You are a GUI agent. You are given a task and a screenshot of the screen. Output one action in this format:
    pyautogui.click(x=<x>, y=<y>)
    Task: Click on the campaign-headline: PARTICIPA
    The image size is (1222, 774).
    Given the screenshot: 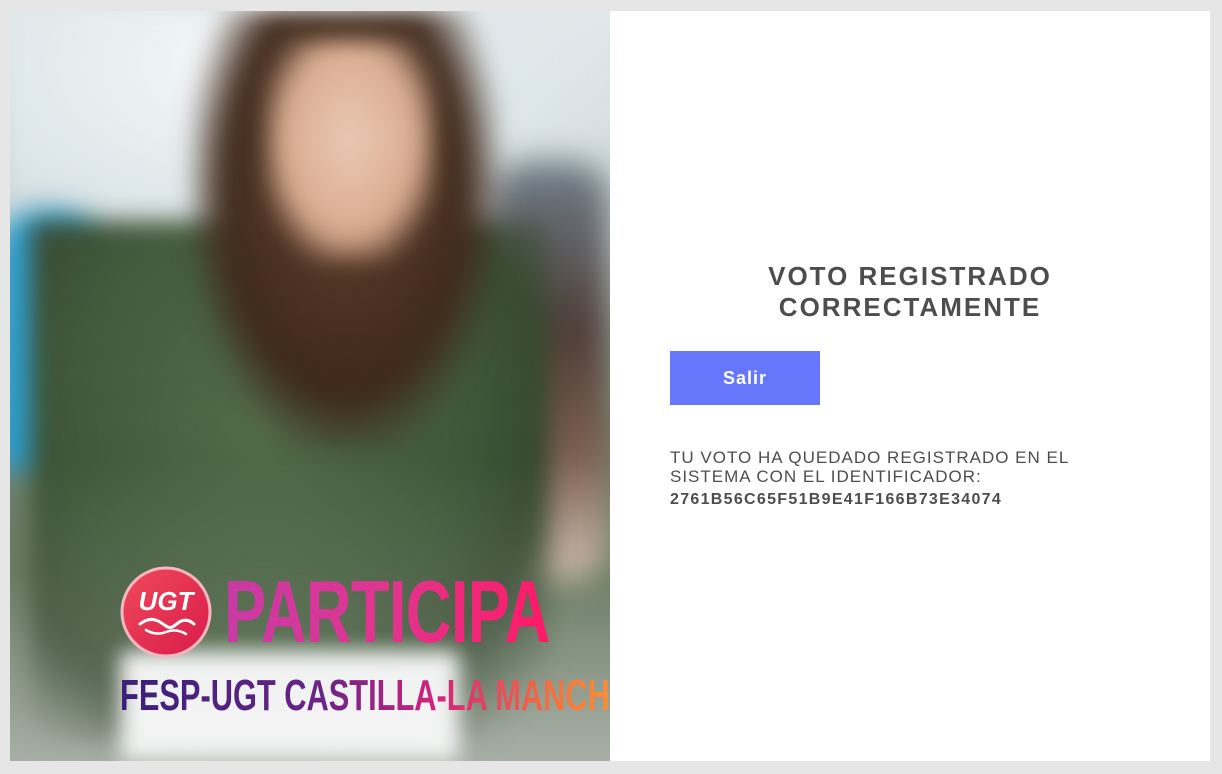 What is the action you would take?
    pyautogui.click(x=387, y=611)
    